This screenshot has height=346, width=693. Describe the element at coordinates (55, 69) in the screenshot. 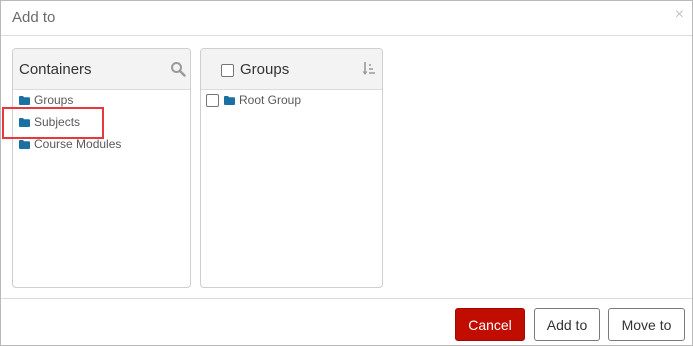

I see `containers-panel-title: Containers` at that location.